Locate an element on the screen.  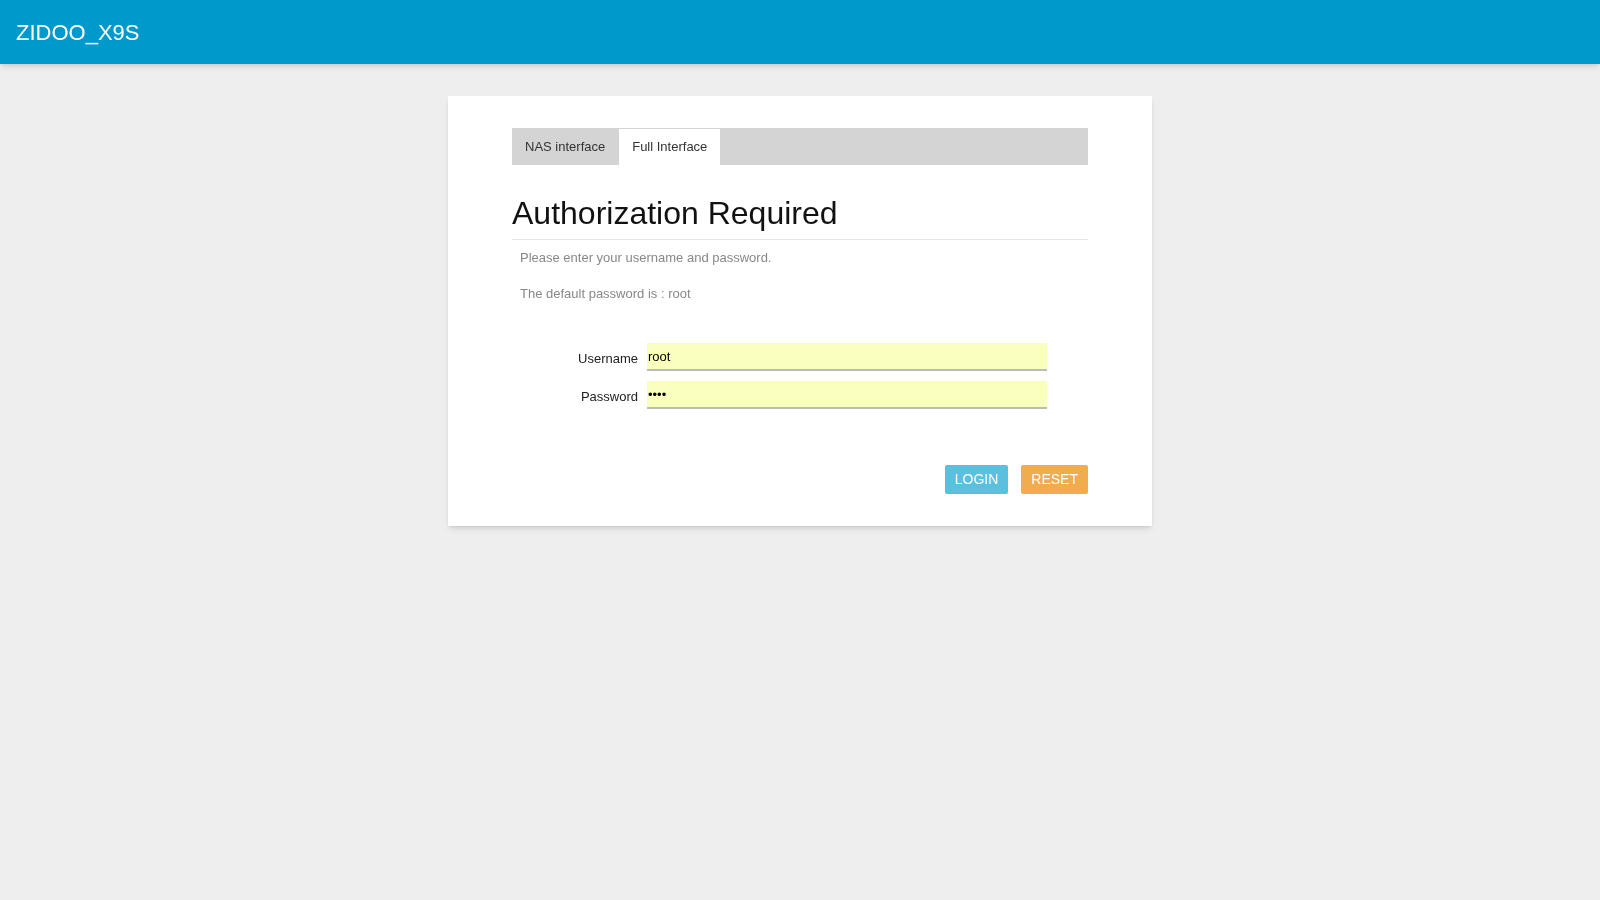
info-text: The default password is : root is located at coordinates (606, 293).